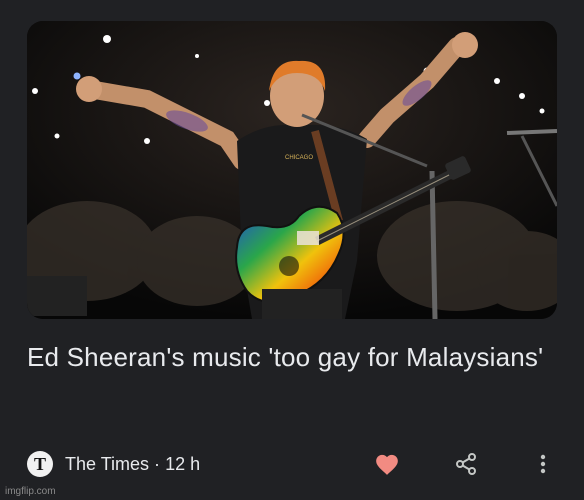  Describe the element at coordinates (299, 158) in the screenshot. I see `shirt-text: CHICAGO` at that location.